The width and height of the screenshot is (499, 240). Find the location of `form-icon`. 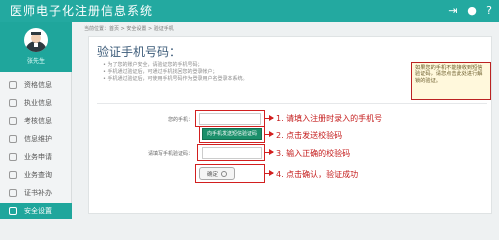

form-icon is located at coordinates (13, 157).